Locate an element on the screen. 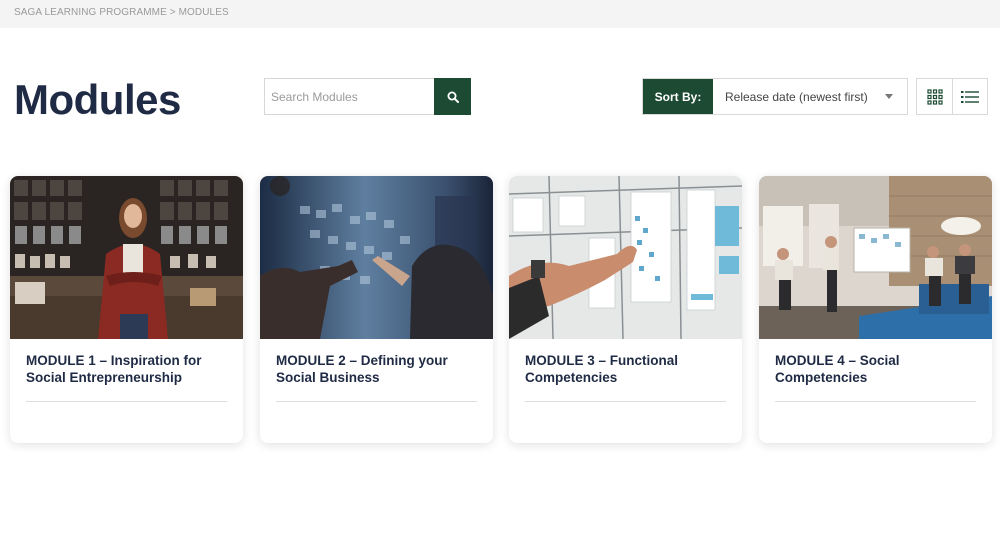  search-icon is located at coordinates (453, 97).